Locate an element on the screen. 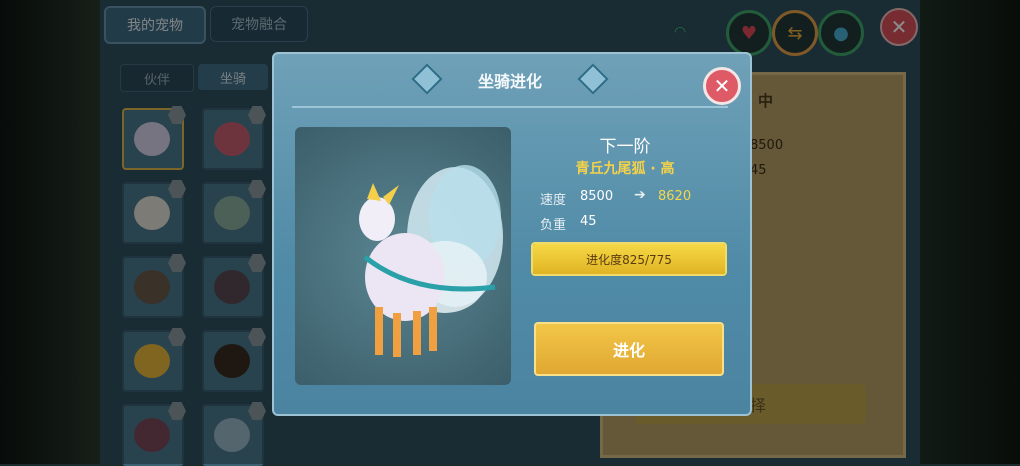  modal-divider is located at coordinates (510, 107).